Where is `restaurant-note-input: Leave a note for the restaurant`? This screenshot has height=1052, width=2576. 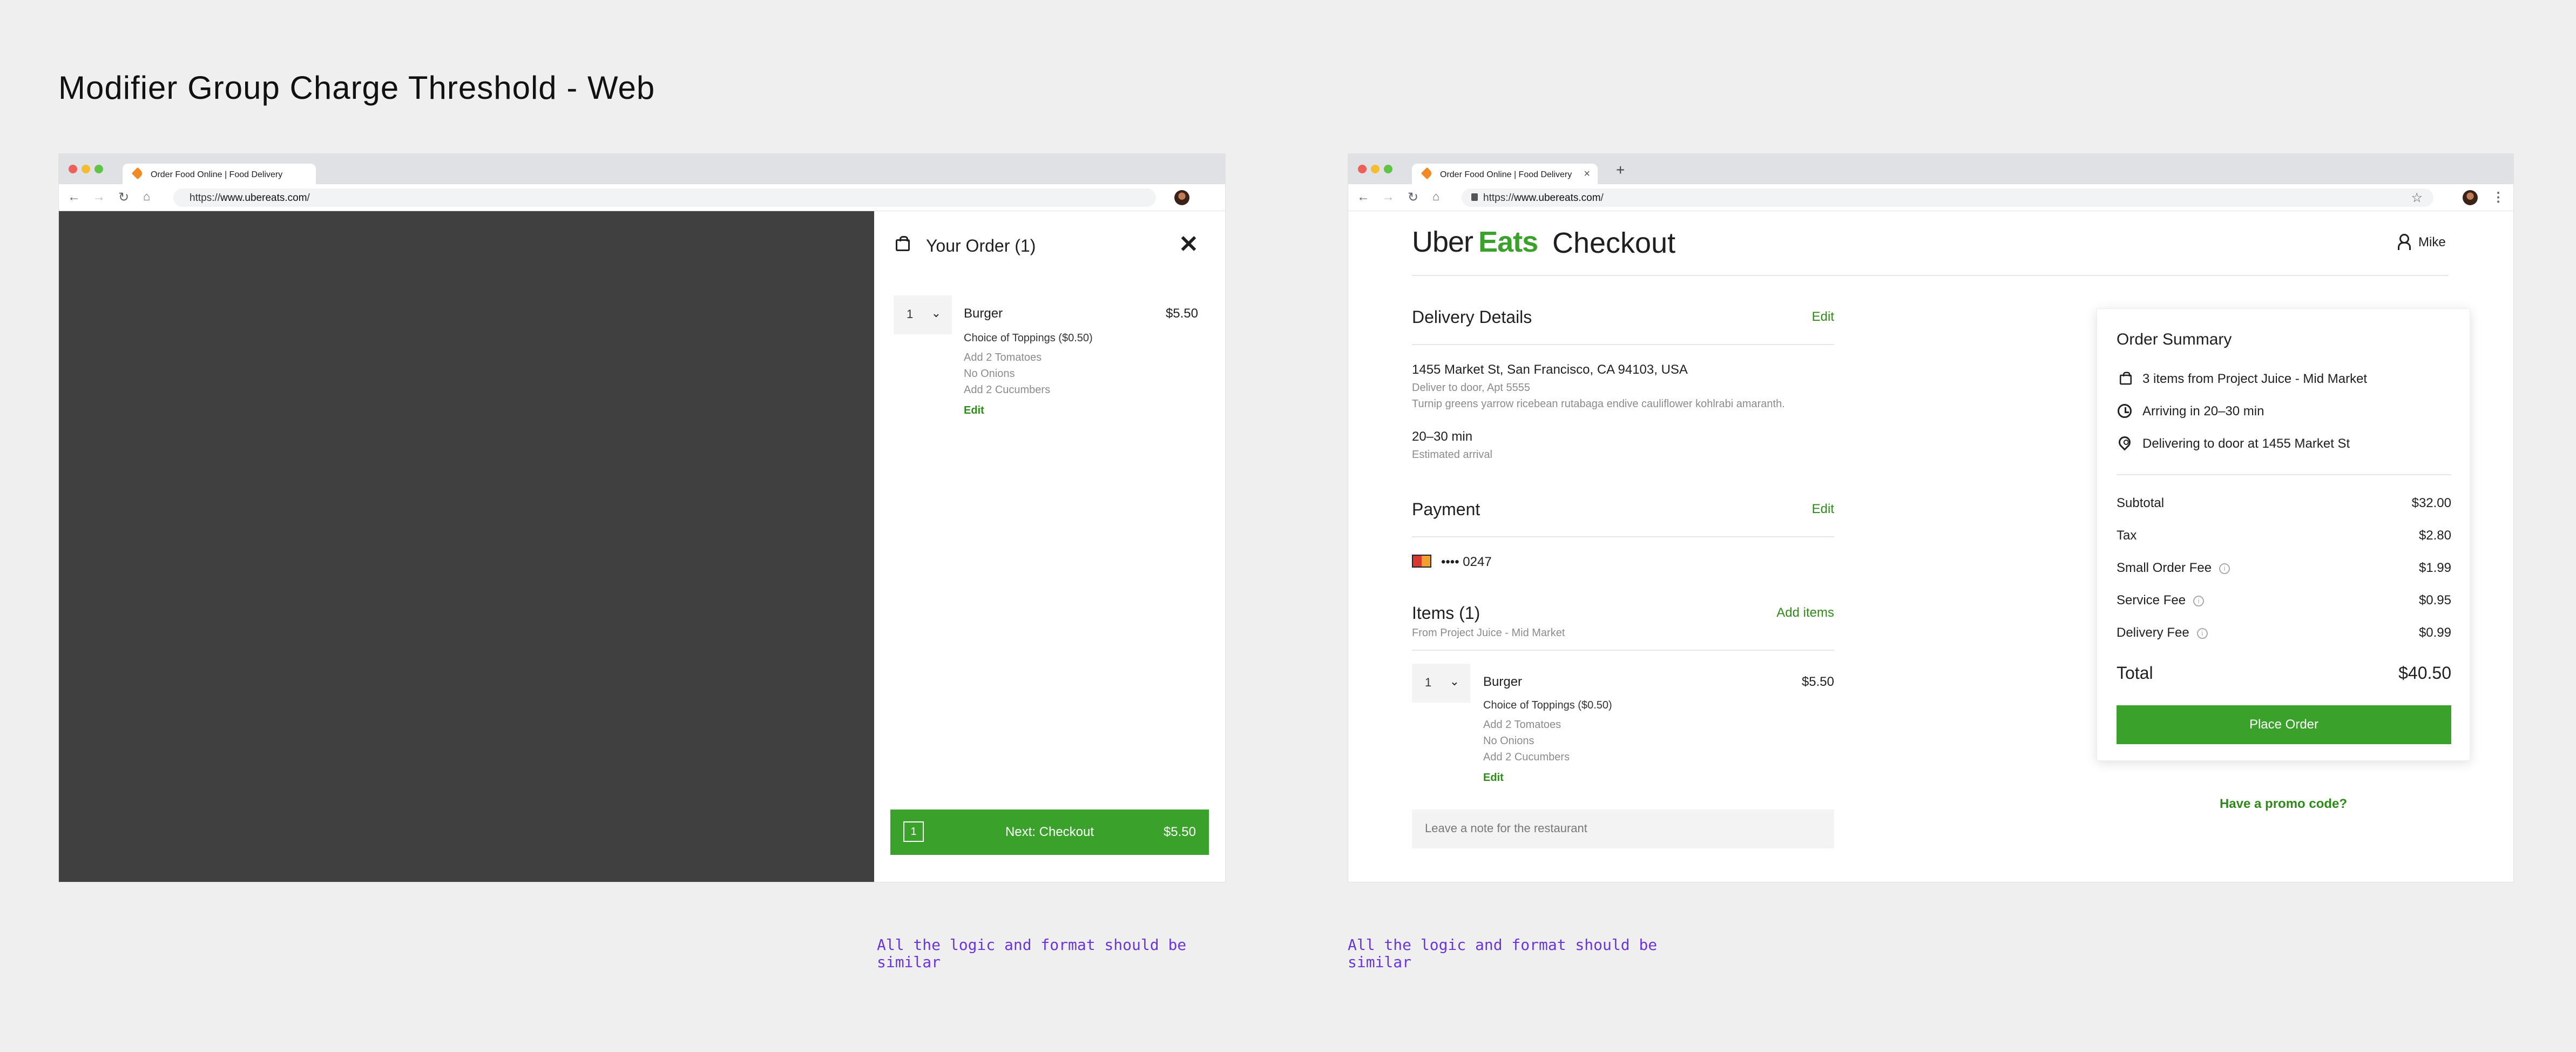
restaurant-note-input: Leave a note for the restaurant is located at coordinates (1623, 829).